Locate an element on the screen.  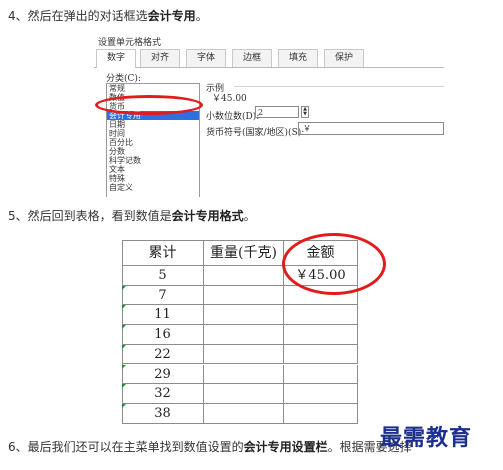
cumulative-cell: 11 is located at coordinates (163, 315).